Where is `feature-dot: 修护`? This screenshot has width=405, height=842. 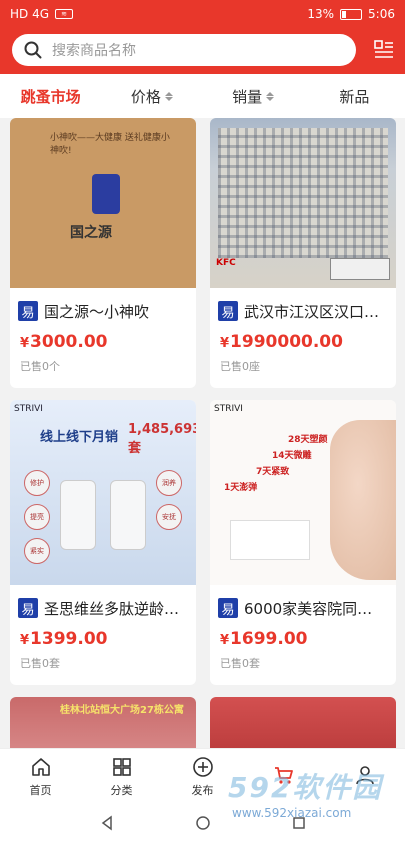
feature-dot: 修护 is located at coordinates (37, 483).